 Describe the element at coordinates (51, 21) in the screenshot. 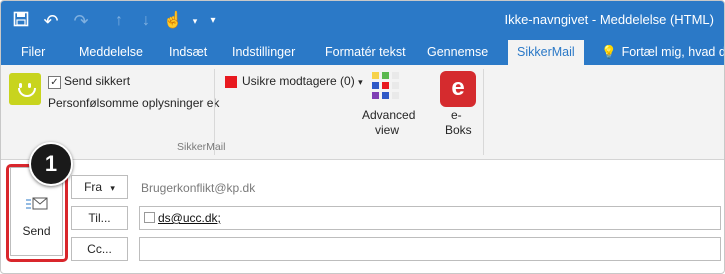

I see `undo-icon: ↶` at that location.